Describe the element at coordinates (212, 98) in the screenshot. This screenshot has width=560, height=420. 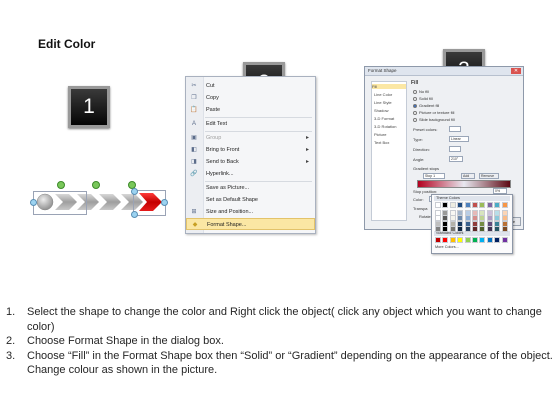
I see `menu-item-label: Copy` at that location.